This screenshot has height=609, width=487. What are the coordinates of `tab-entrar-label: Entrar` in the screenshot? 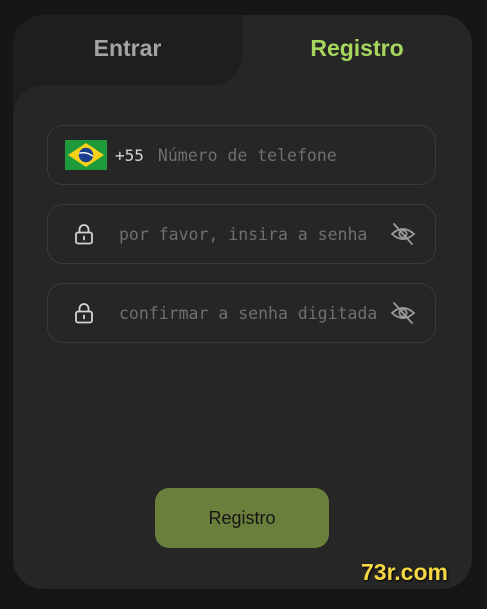 It's located at (127, 47).